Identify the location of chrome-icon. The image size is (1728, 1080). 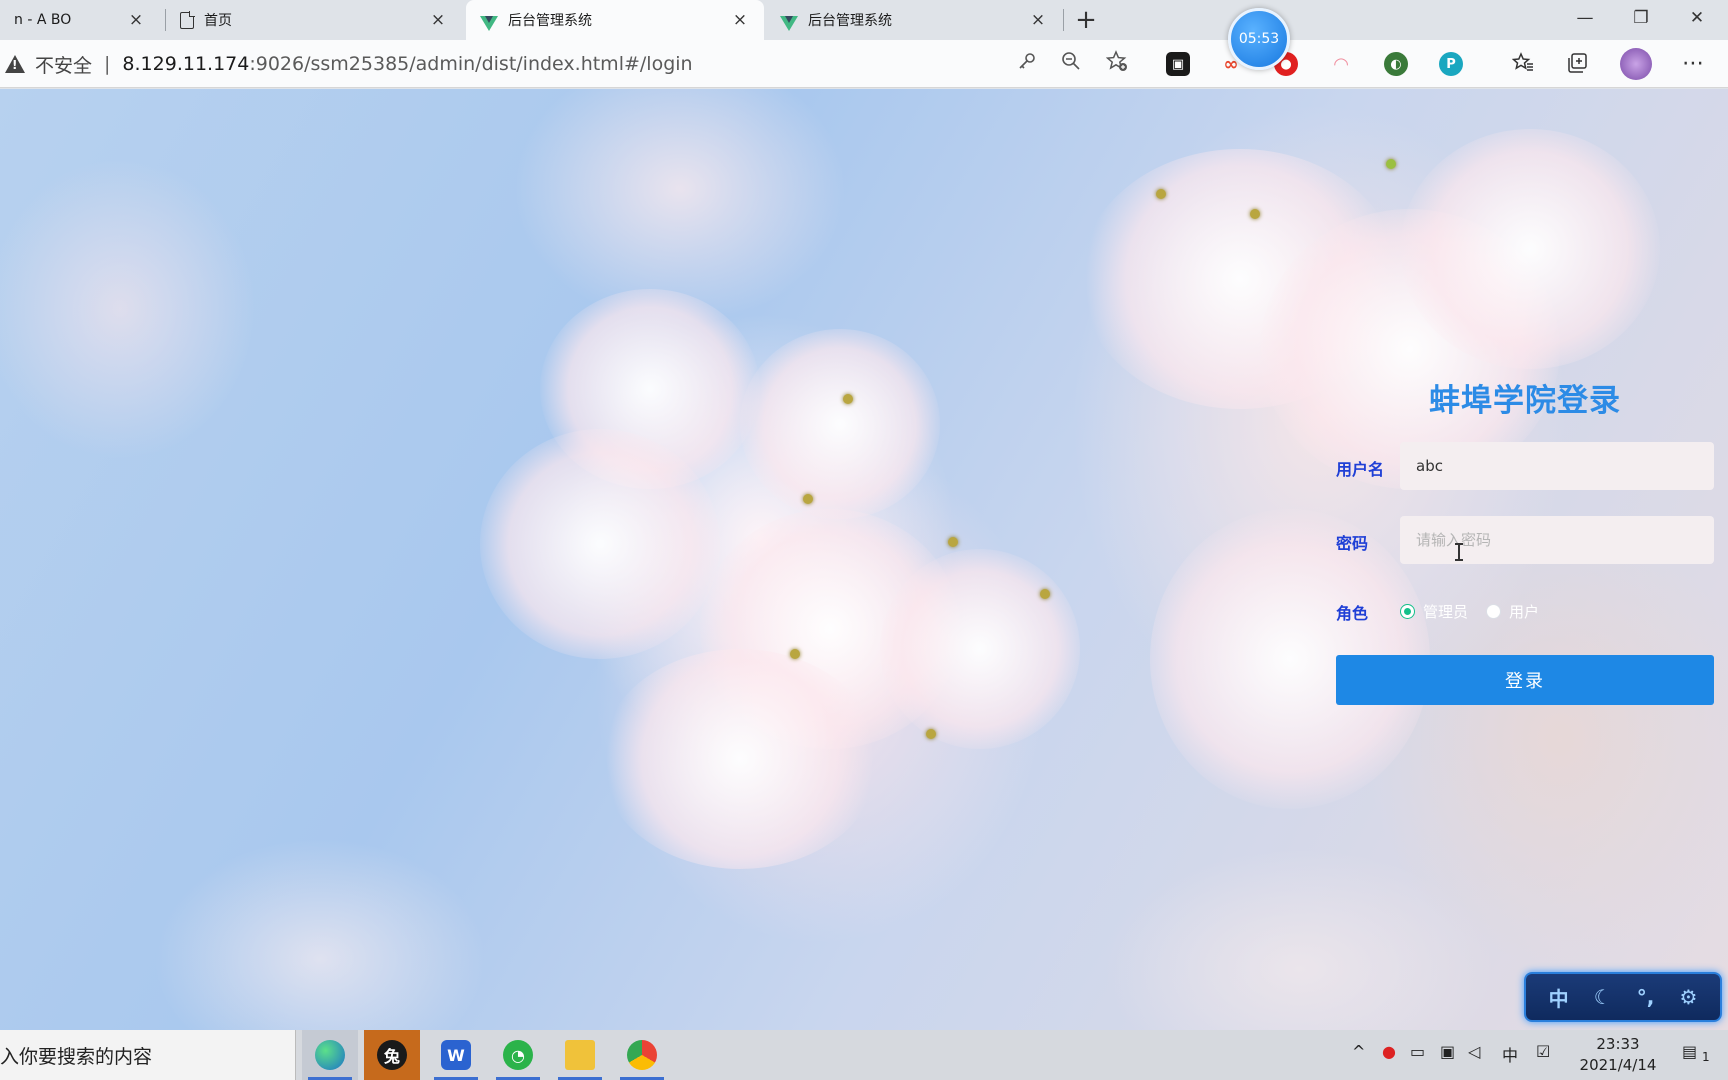
(642, 1055).